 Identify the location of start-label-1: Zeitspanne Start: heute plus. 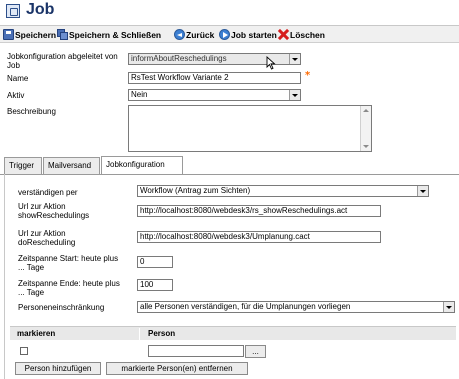
(68, 258).